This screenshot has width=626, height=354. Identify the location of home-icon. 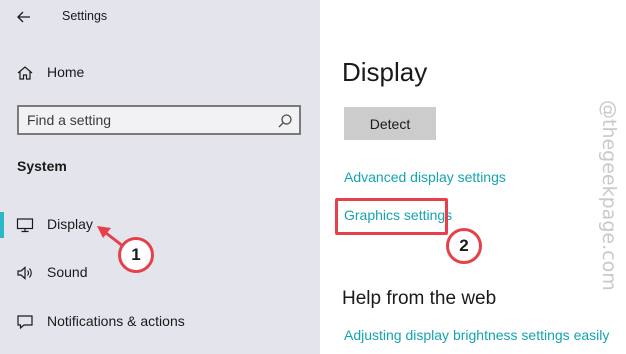
(25, 73).